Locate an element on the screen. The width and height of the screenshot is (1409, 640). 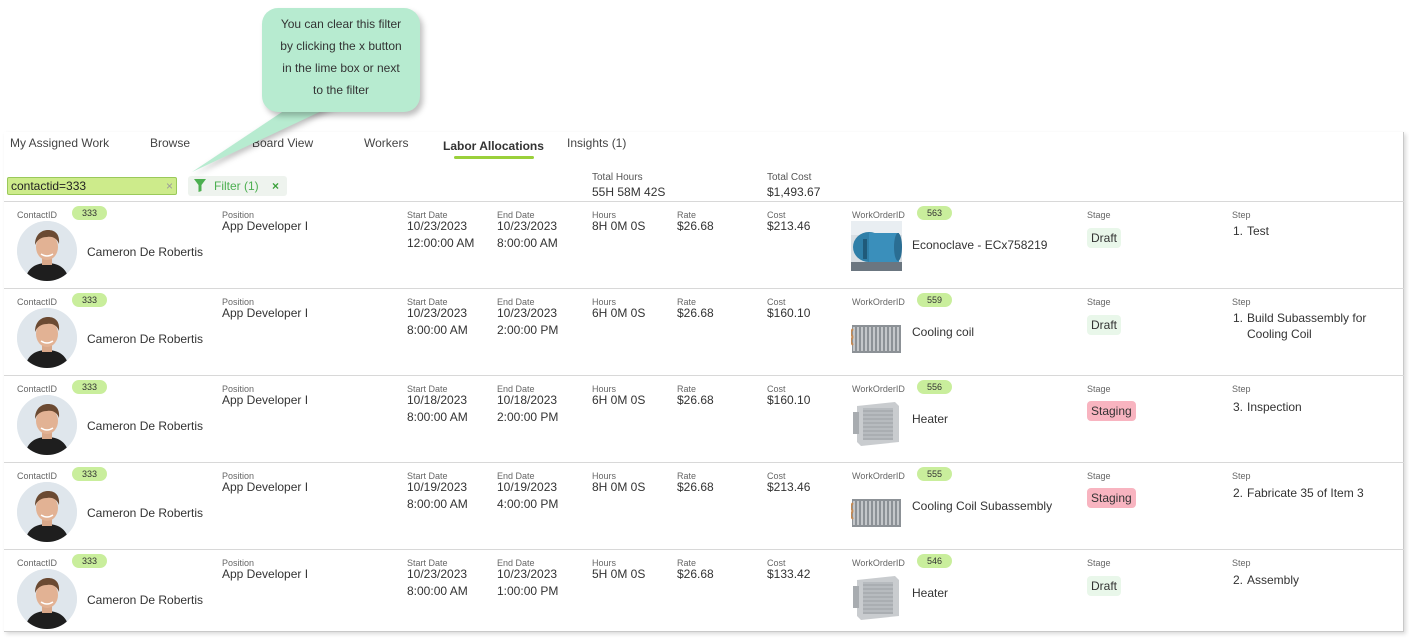
start-date-value: 10/18/2023 is located at coordinates (437, 400).